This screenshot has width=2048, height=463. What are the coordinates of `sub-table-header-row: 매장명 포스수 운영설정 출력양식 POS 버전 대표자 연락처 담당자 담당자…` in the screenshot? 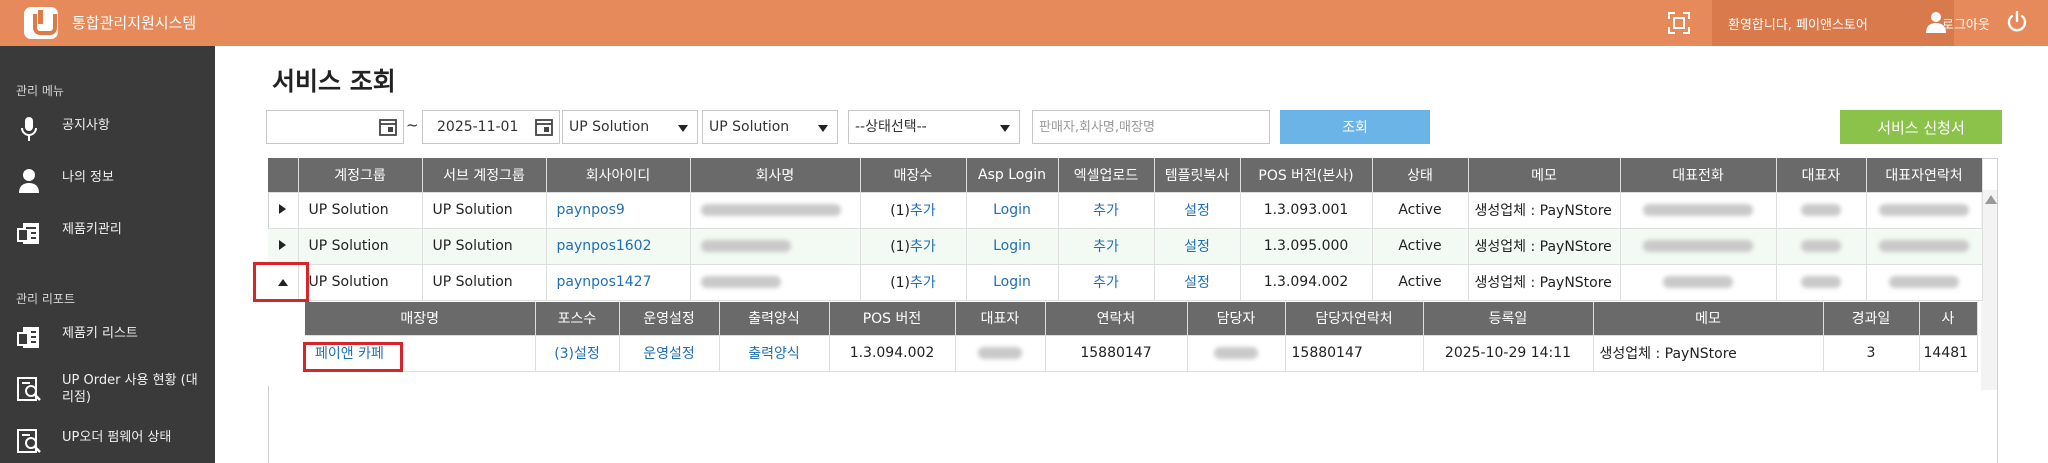 It's located at (1141, 319).